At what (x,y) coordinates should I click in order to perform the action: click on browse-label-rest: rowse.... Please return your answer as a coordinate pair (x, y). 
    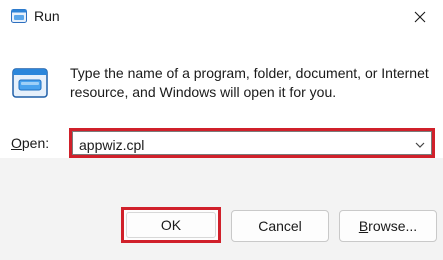
    Looking at the image, I should click on (393, 226).